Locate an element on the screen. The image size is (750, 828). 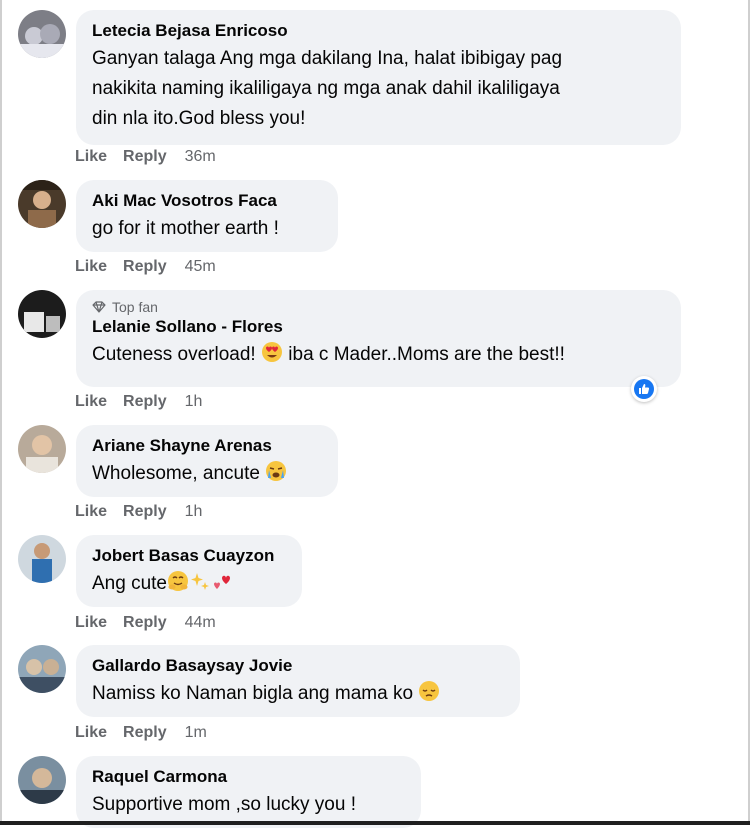
heart-eyes-emoji-icon is located at coordinates (272, 357).